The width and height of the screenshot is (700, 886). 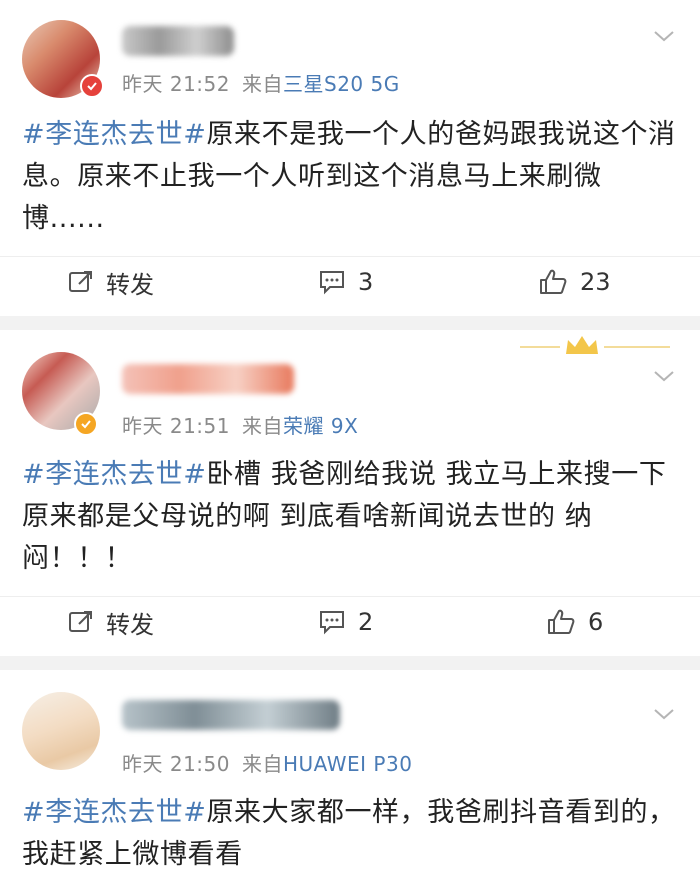 What do you see at coordinates (341, 84) in the screenshot?
I see `post-source: 三星S20 5G` at bounding box center [341, 84].